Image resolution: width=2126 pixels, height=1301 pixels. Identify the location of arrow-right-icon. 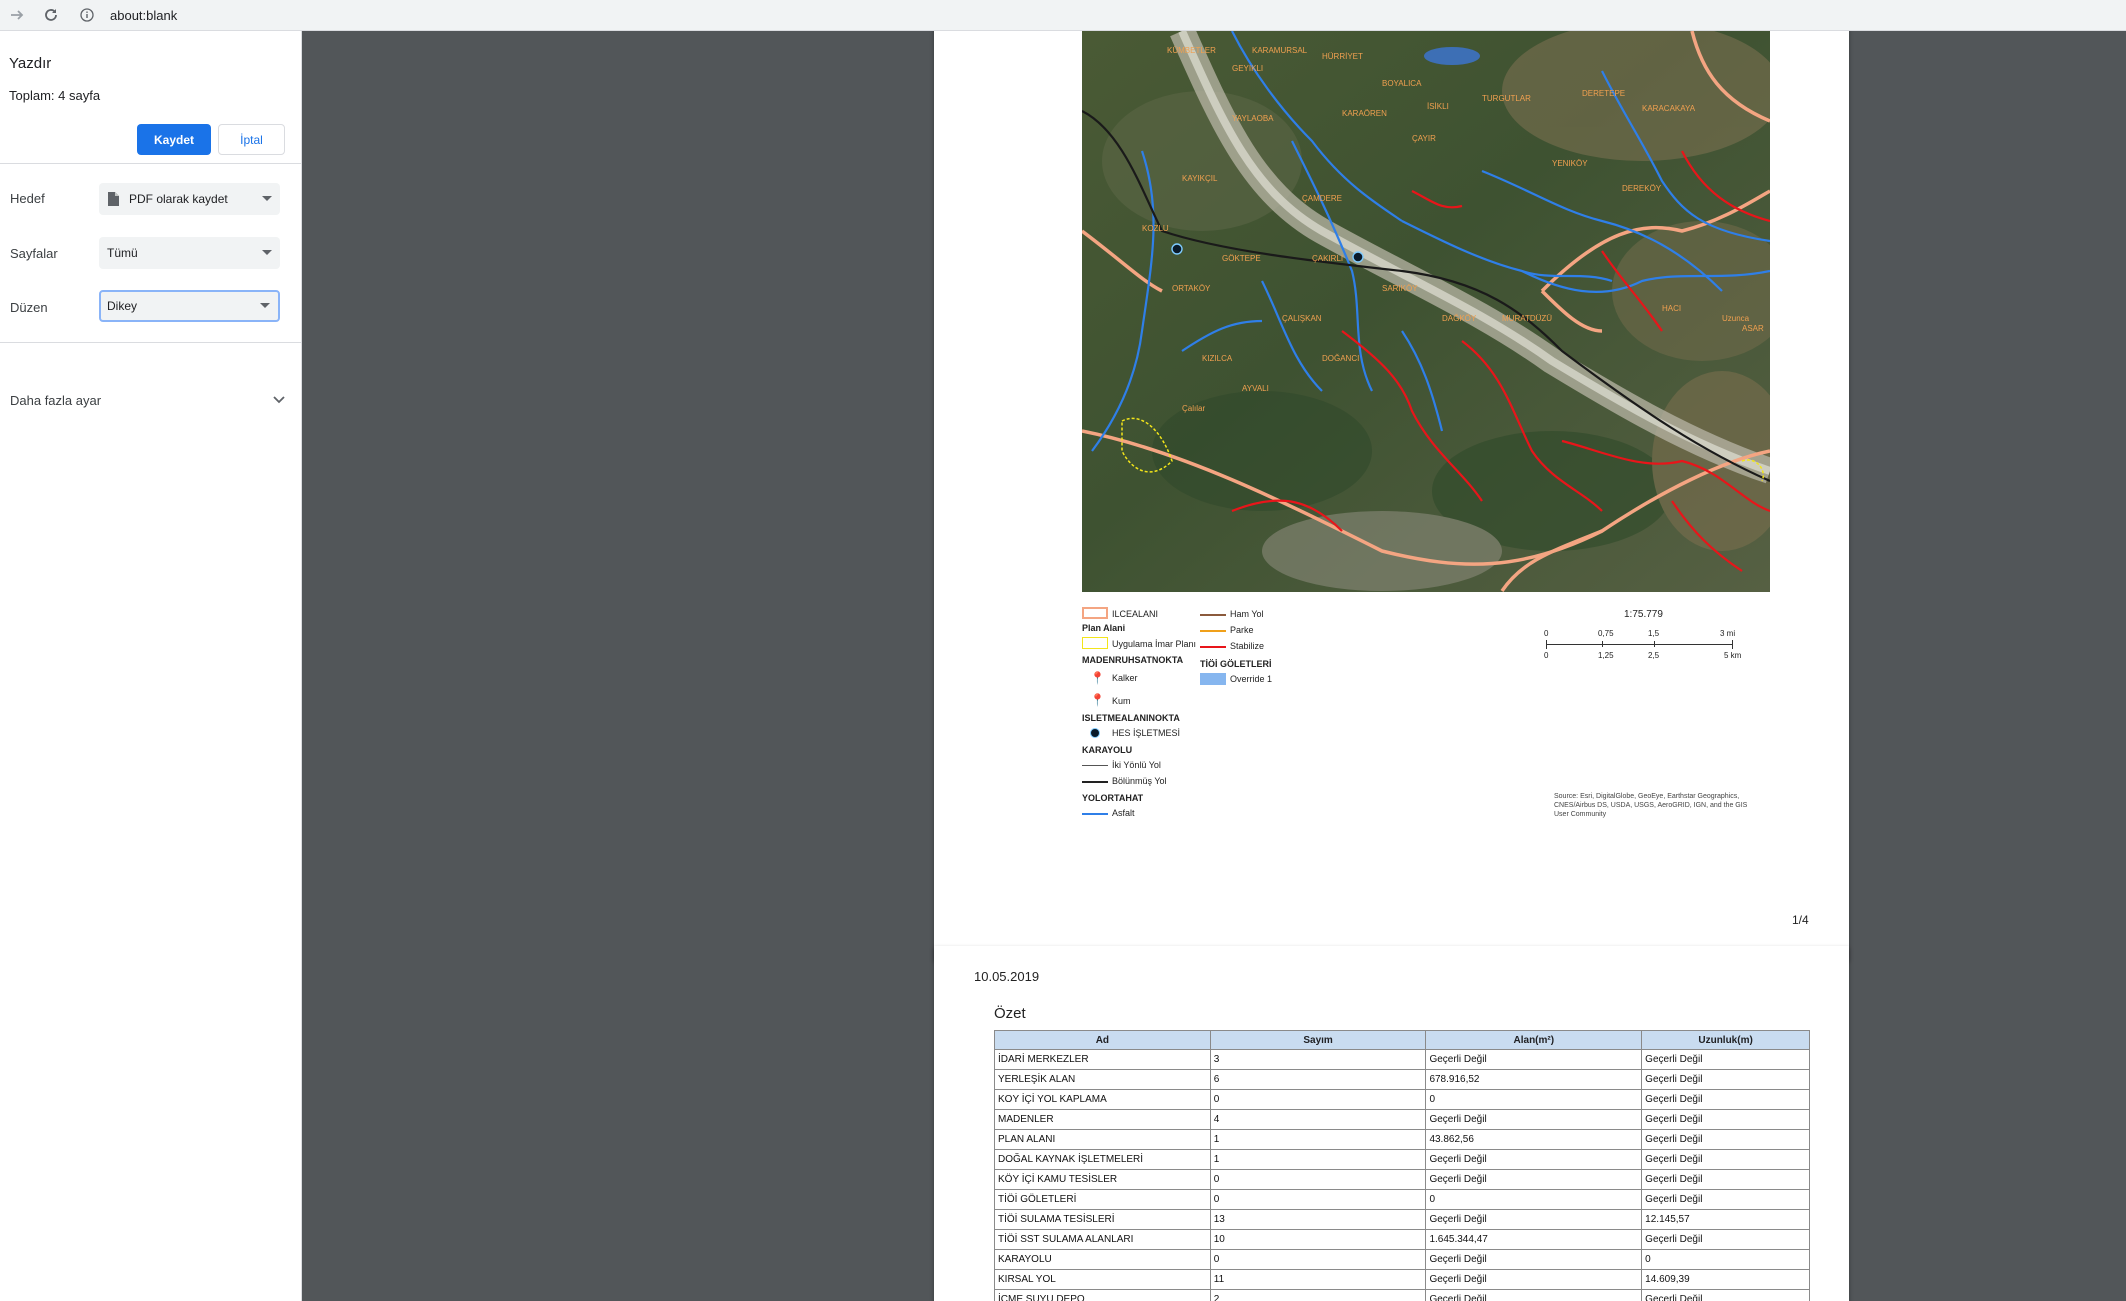
(17, 15).